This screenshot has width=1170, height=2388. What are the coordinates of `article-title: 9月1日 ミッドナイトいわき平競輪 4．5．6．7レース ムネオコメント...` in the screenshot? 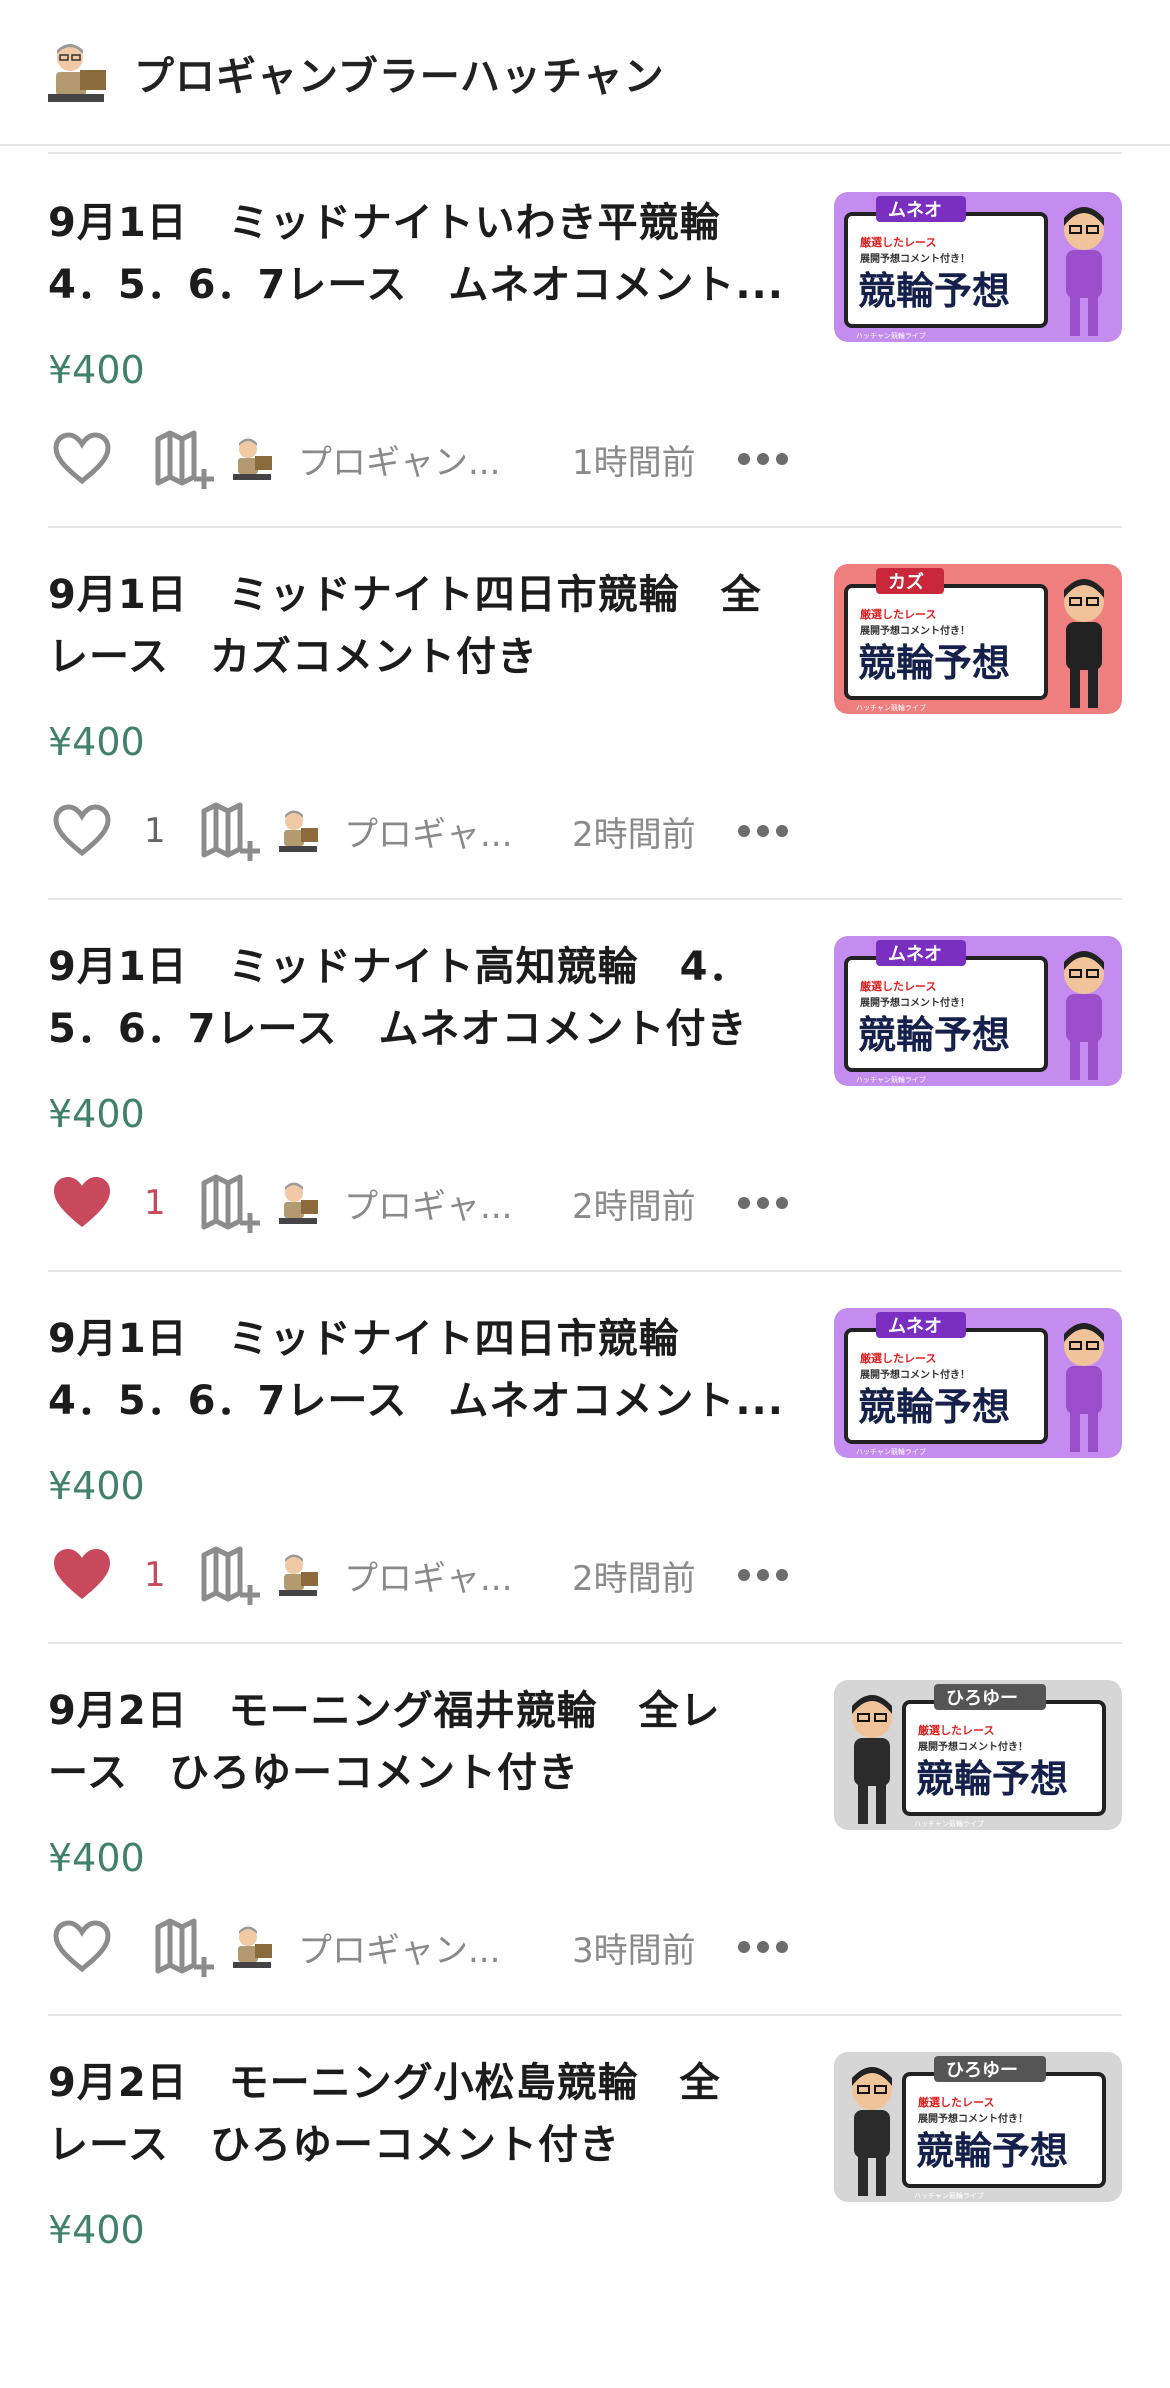 It's located at (418, 254).